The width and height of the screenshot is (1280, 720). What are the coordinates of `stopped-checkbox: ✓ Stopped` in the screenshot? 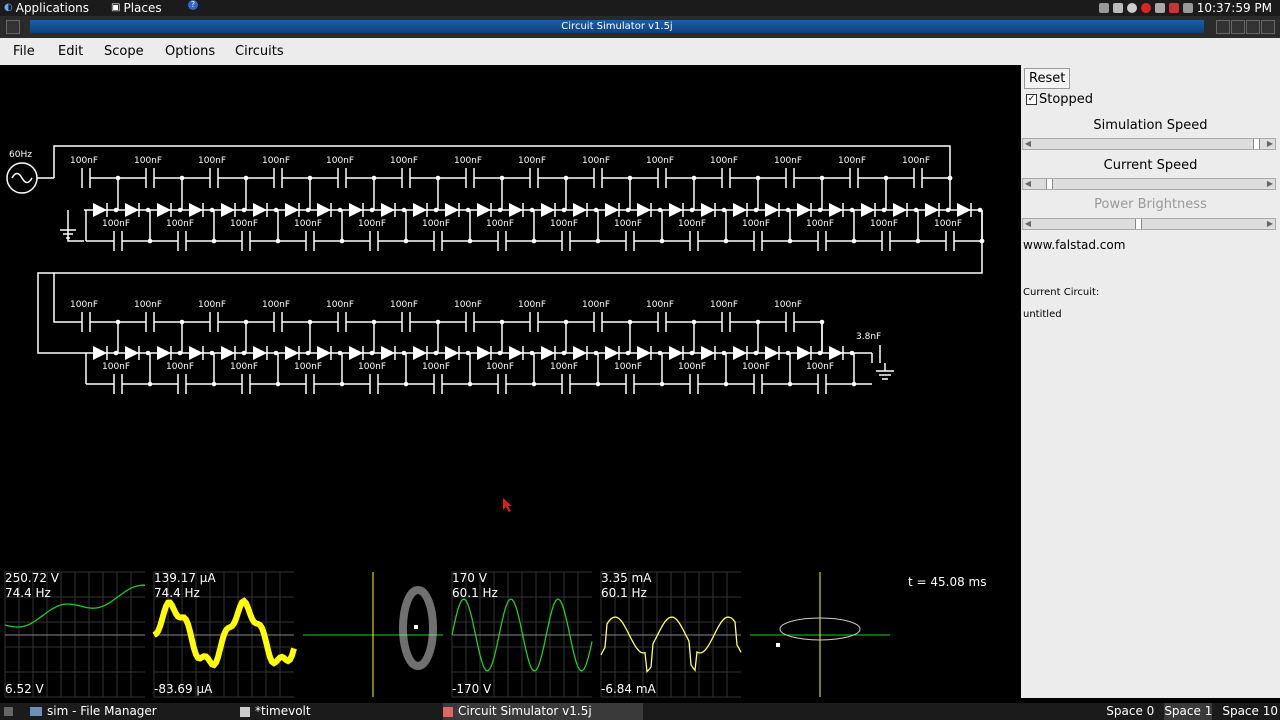 It's located at (1059, 99).